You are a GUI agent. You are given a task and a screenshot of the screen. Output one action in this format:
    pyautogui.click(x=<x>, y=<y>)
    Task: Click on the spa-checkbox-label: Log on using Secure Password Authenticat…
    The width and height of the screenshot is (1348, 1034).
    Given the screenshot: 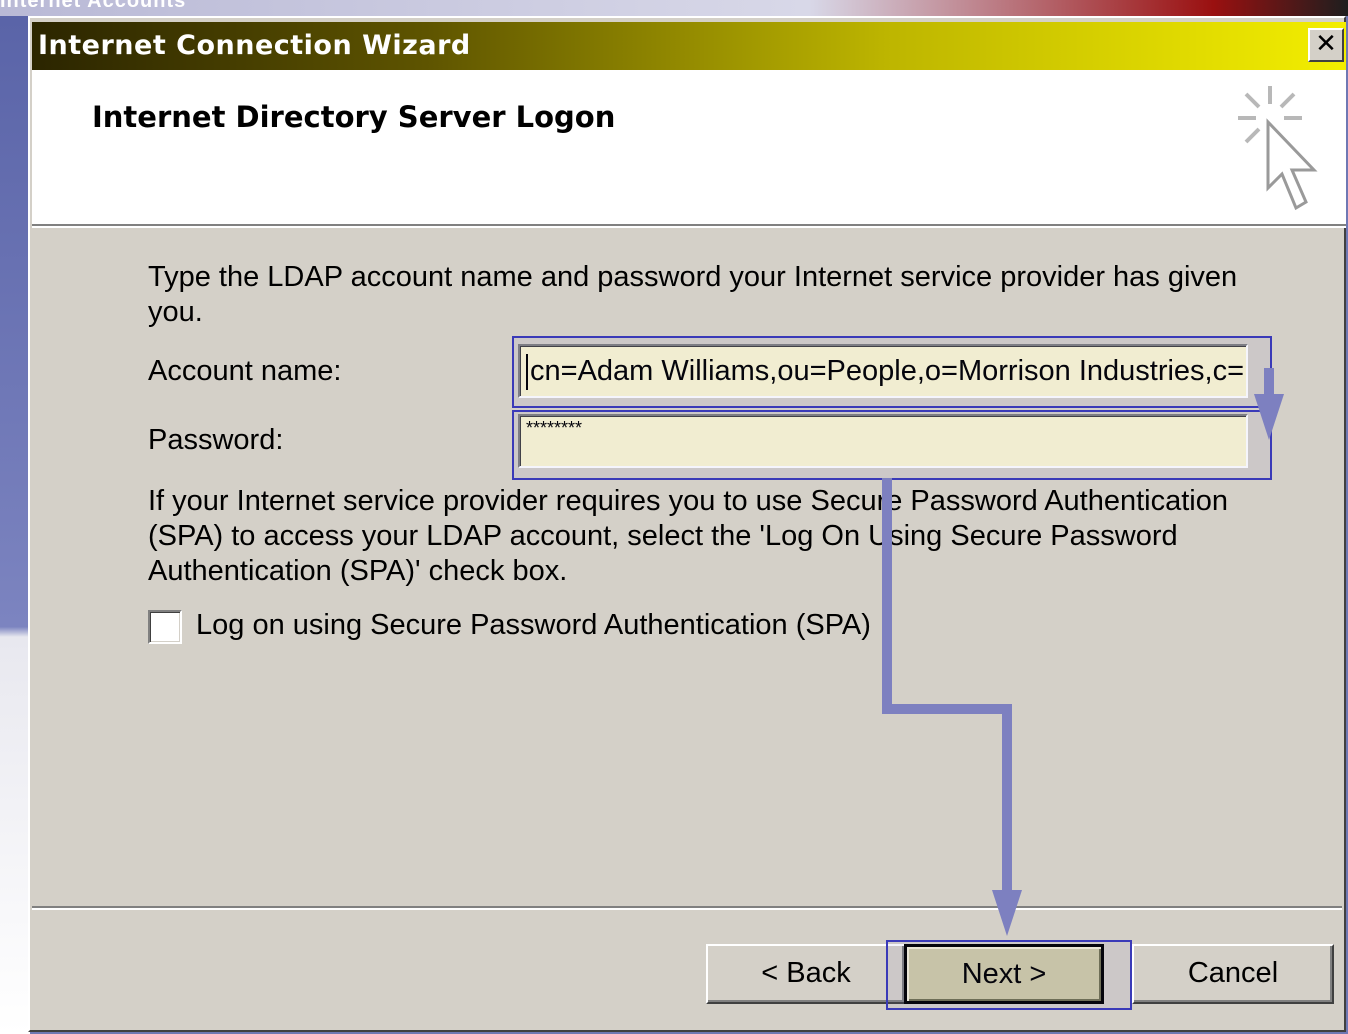 What is the action you would take?
    pyautogui.click(x=533, y=625)
    